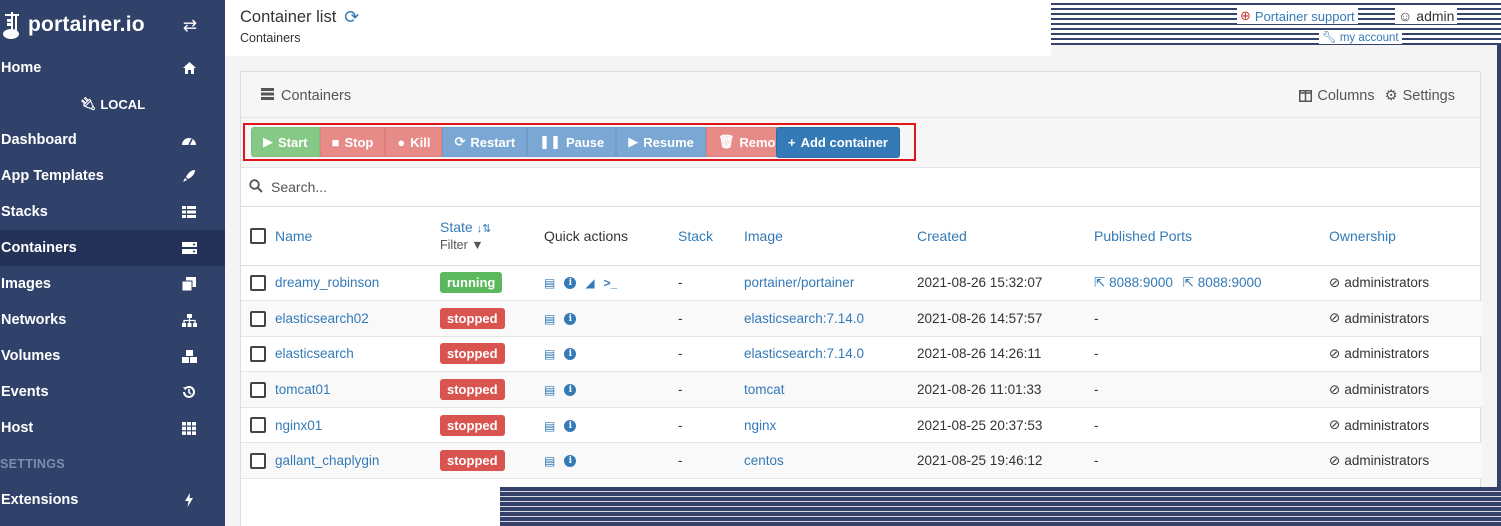 The image size is (1501, 526). Describe the element at coordinates (352, 142) in the screenshot. I see `stop-button: ■ Stop` at that location.